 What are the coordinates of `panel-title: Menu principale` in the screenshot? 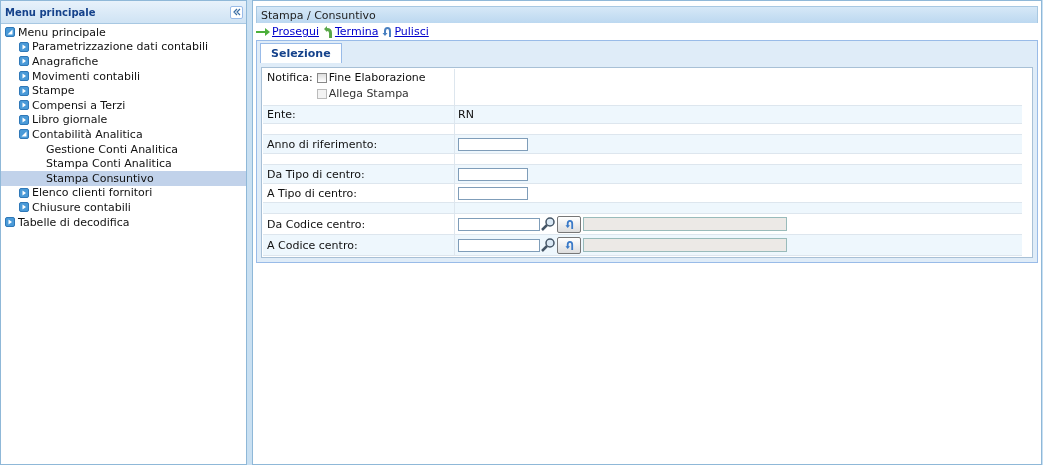 It's located at (50, 12).